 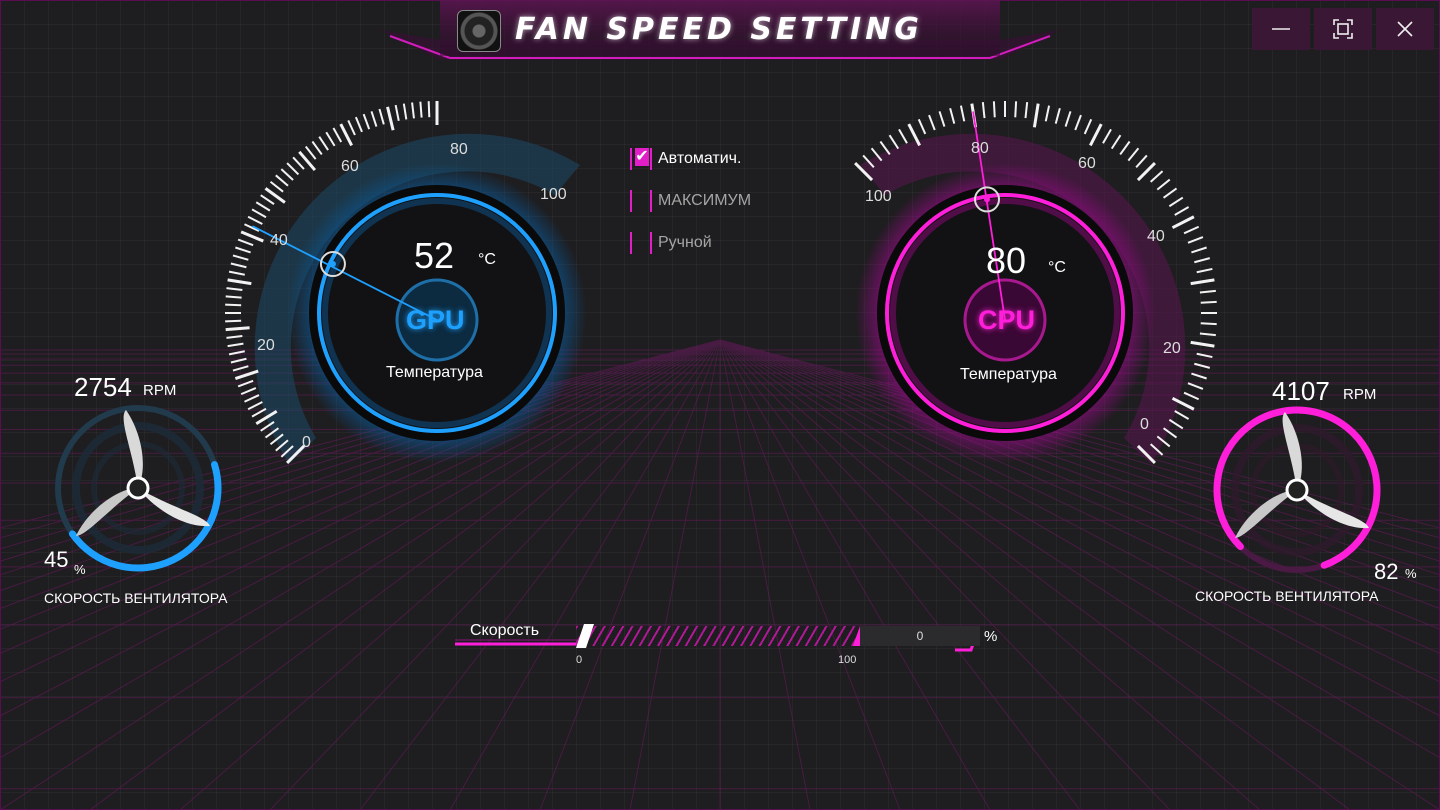 What do you see at coordinates (350, 166) in the screenshot?
I see `gpu-scale-label: 60` at bounding box center [350, 166].